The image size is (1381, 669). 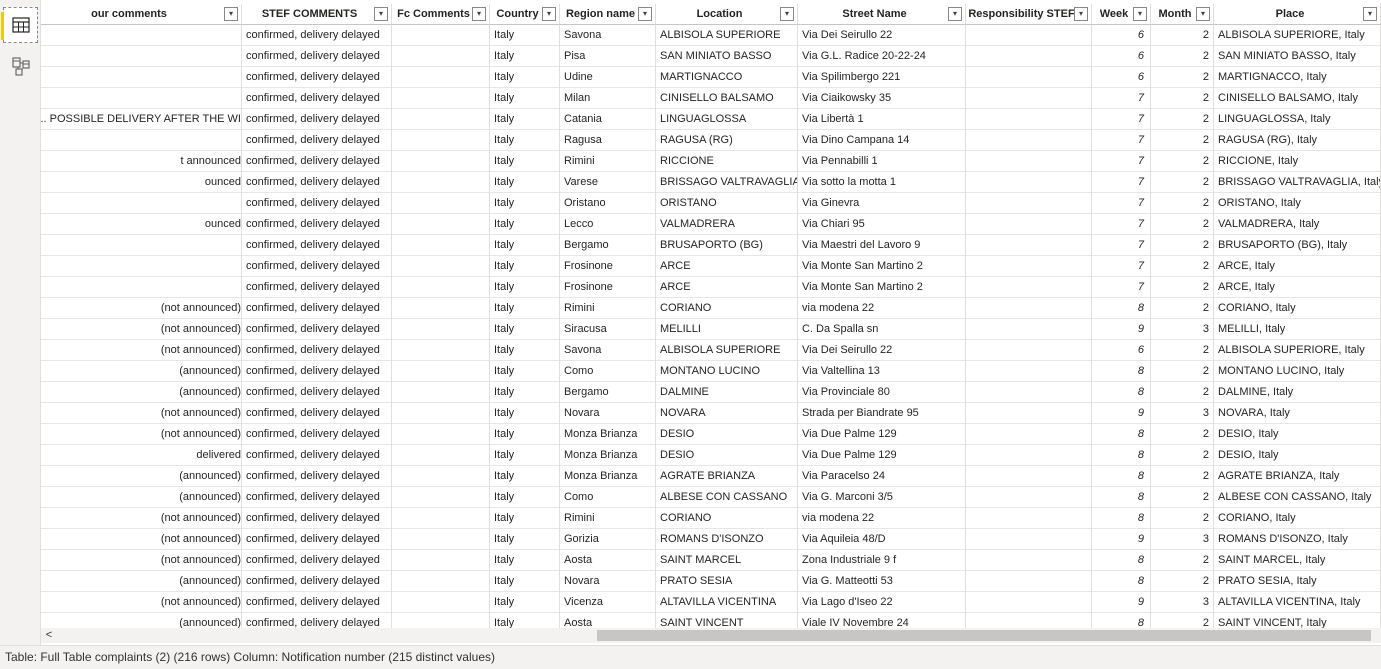 I want to click on cell-street: Strada per Biandrate 95, so click(x=882, y=413).